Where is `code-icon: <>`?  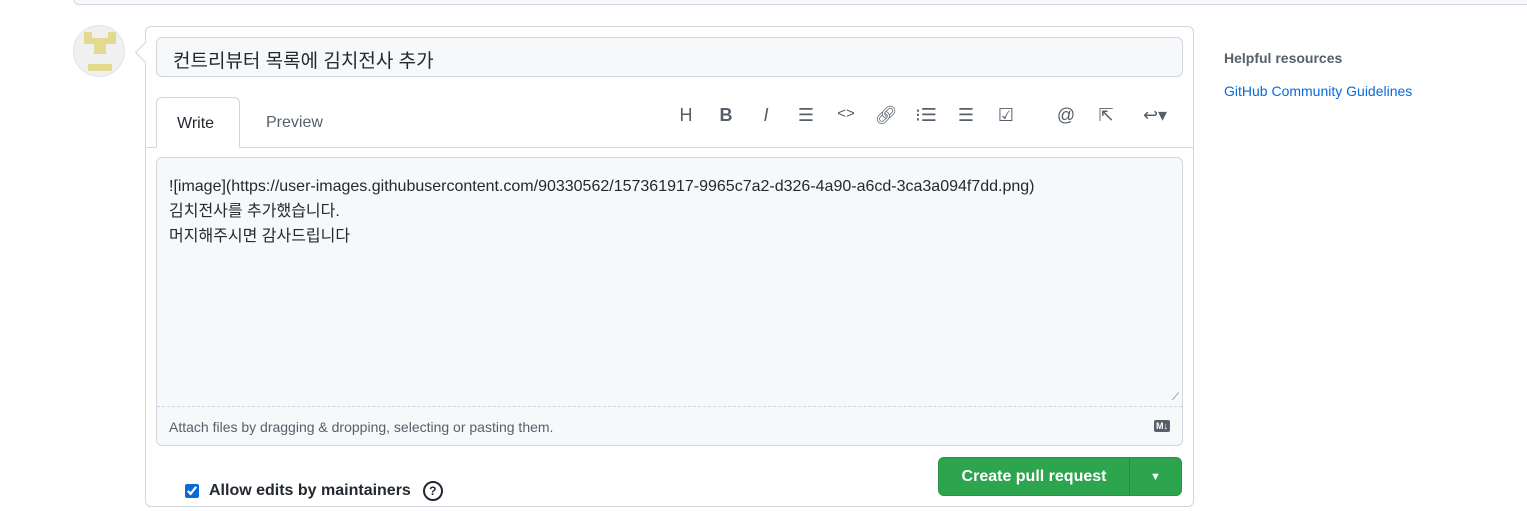 code-icon: <> is located at coordinates (846, 113).